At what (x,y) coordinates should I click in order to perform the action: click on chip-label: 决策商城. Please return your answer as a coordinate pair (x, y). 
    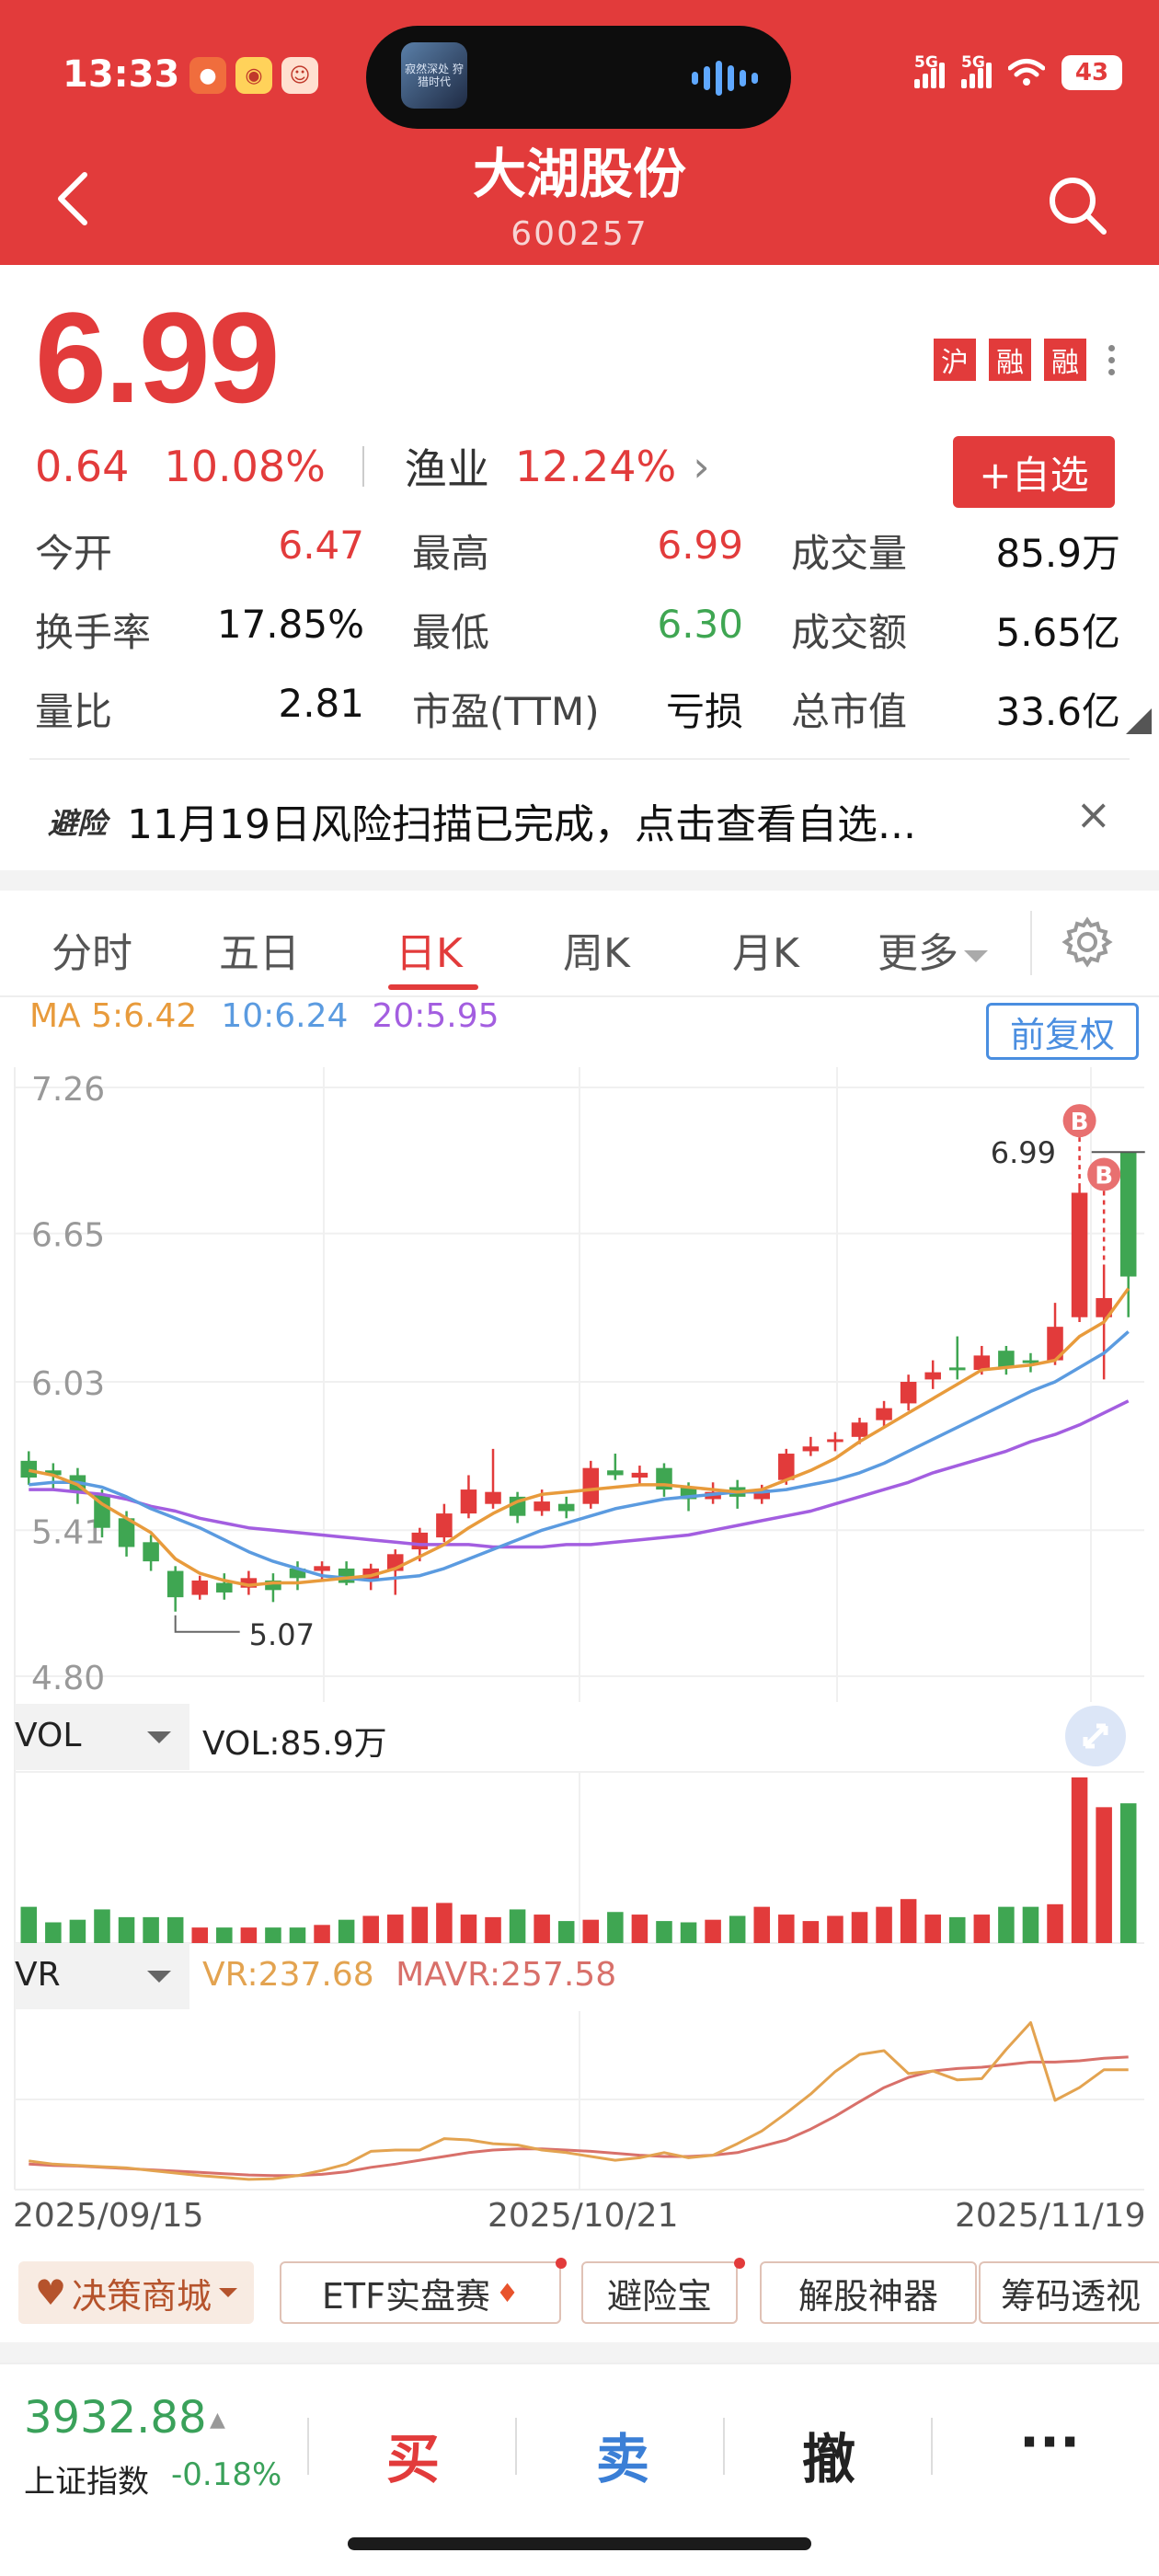
    Looking at the image, I should click on (142, 2296).